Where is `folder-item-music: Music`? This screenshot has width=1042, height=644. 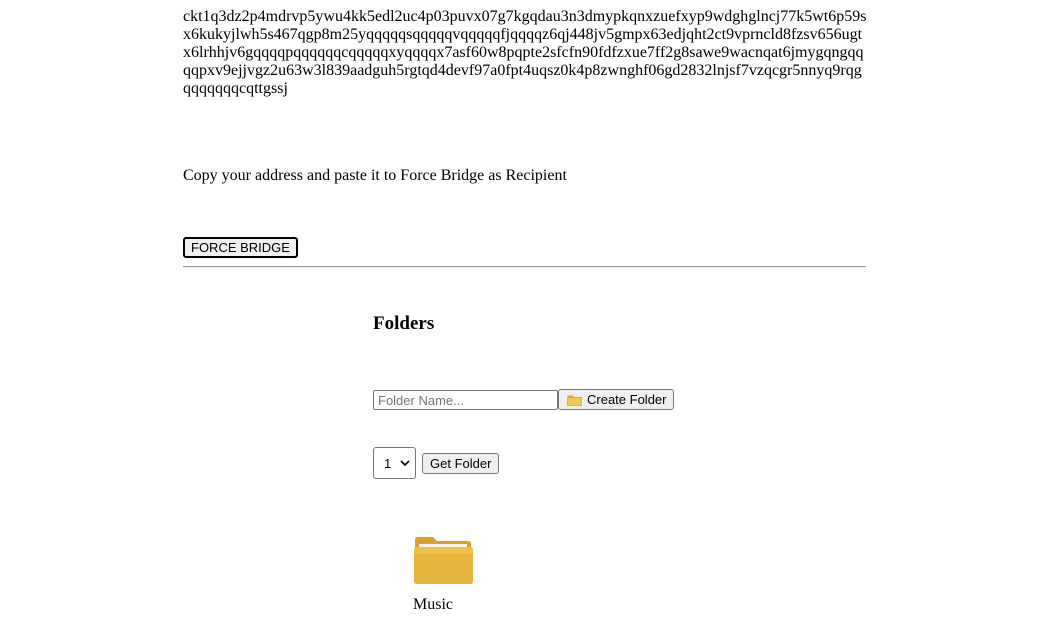 folder-item-music: Music is located at coordinates (444, 574).